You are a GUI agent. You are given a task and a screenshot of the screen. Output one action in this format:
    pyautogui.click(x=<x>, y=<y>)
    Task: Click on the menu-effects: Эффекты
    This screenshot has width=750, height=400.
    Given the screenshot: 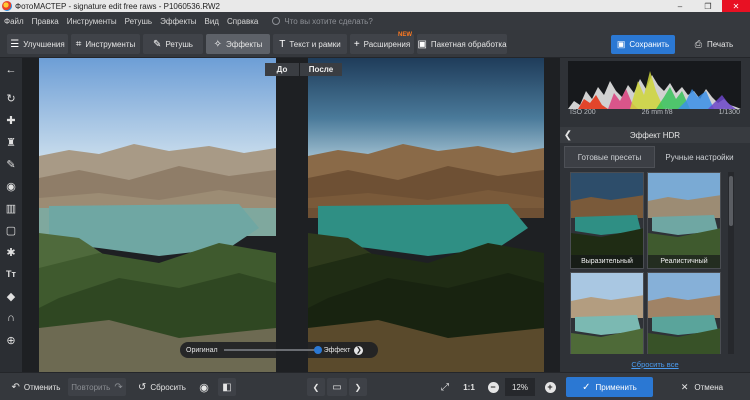 What is the action you would take?
    pyautogui.click(x=178, y=21)
    